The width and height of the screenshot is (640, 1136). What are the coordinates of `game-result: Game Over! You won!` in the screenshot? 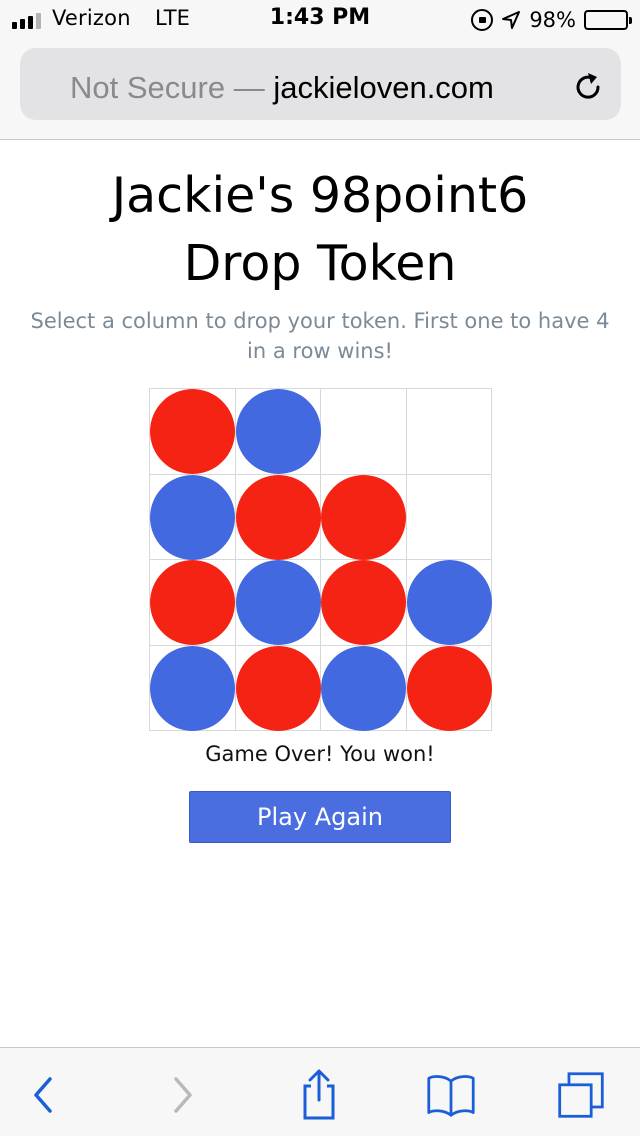 It's located at (320, 754).